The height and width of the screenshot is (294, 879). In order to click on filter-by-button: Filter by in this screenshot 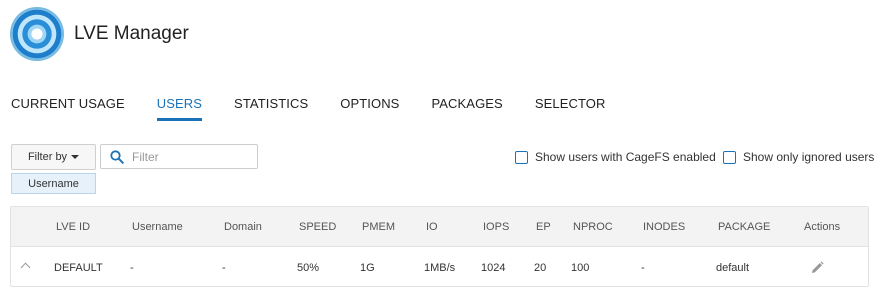, I will do `click(53, 157)`.